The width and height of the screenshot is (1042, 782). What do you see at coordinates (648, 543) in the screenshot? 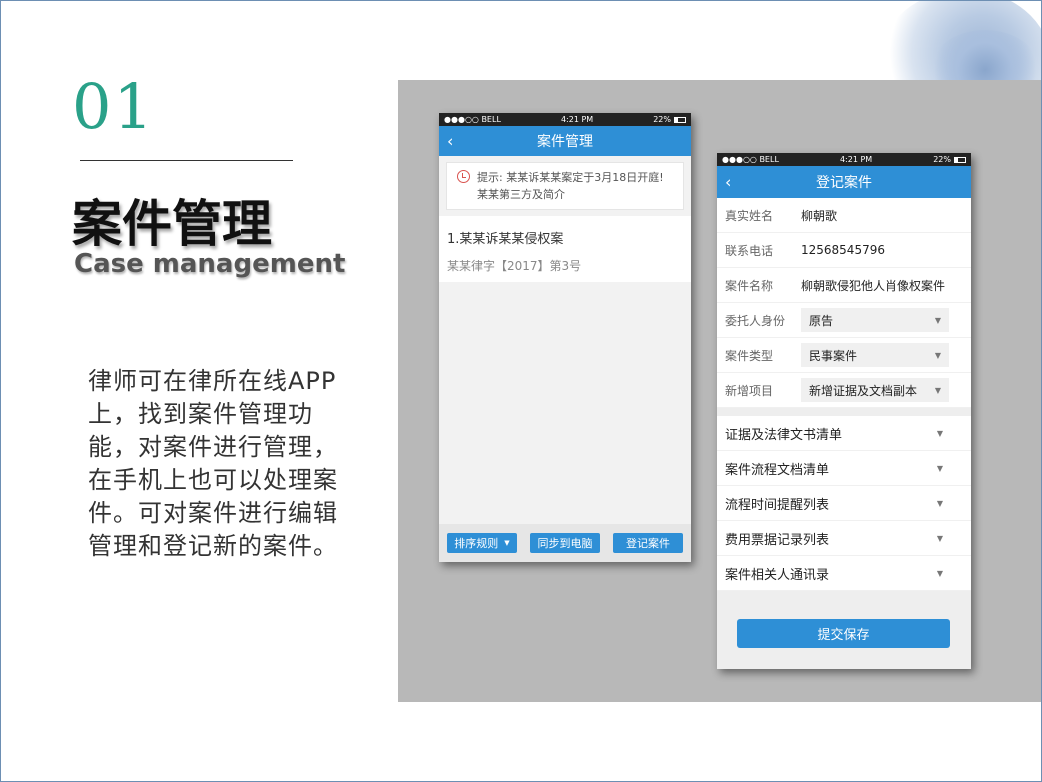
I see `register-case-button: 登记案件` at bounding box center [648, 543].